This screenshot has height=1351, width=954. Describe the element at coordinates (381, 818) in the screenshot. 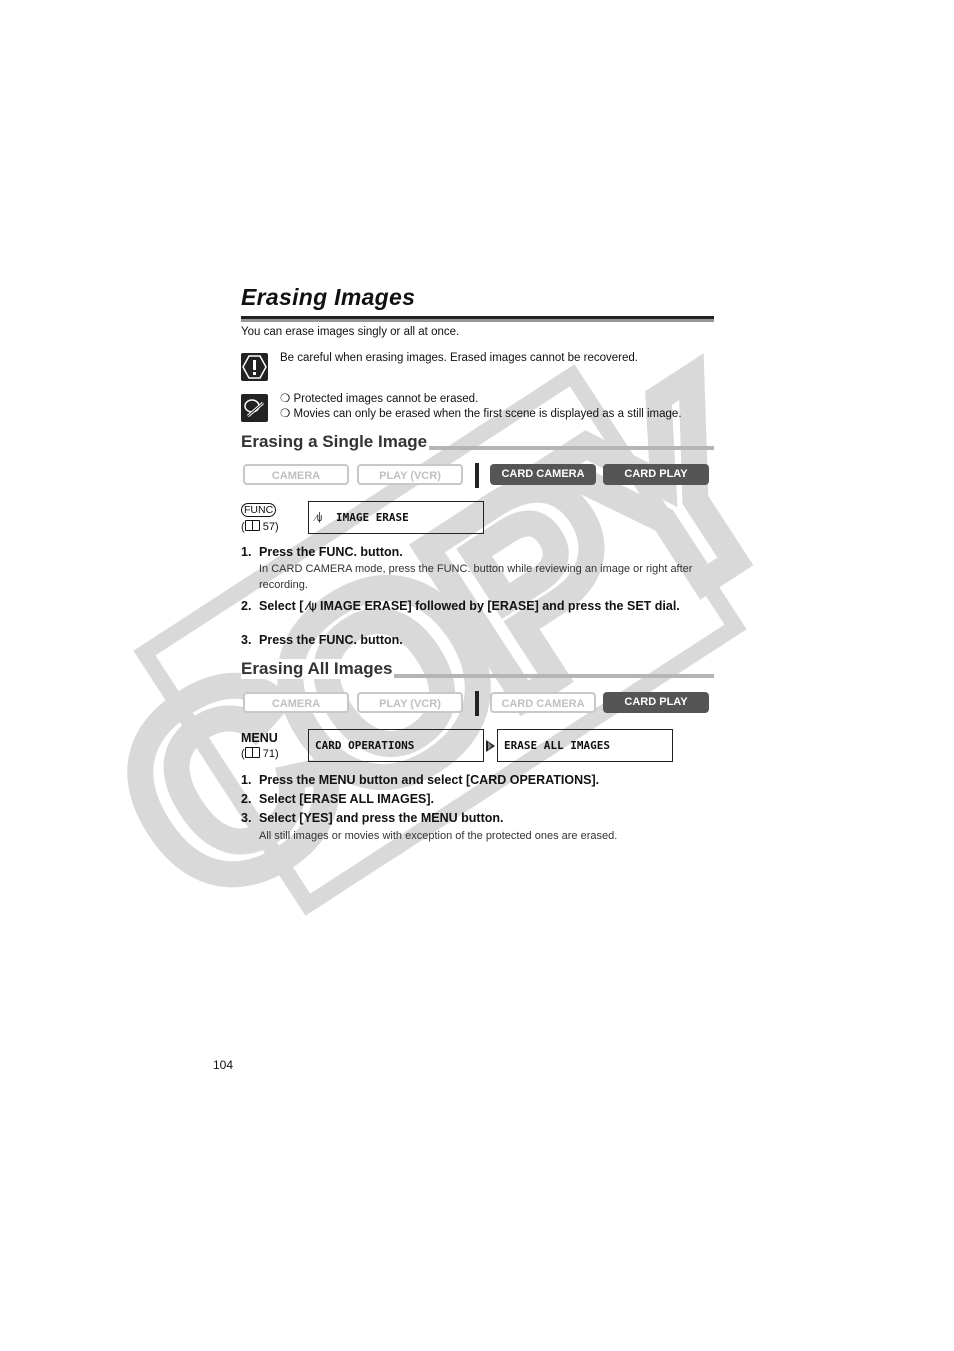

I see `step-text: Select [YES] and press the MENU button.` at that location.